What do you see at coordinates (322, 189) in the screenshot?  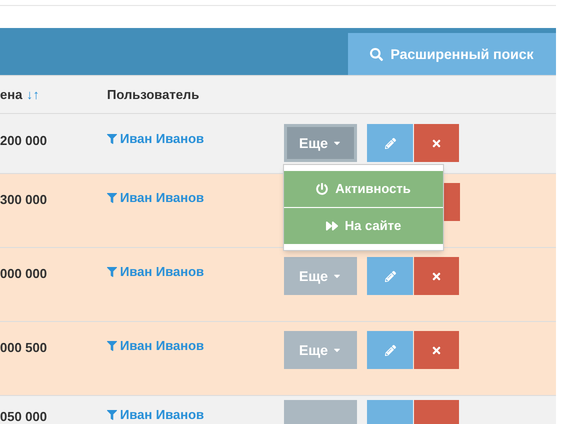 I see `power-icon` at bounding box center [322, 189].